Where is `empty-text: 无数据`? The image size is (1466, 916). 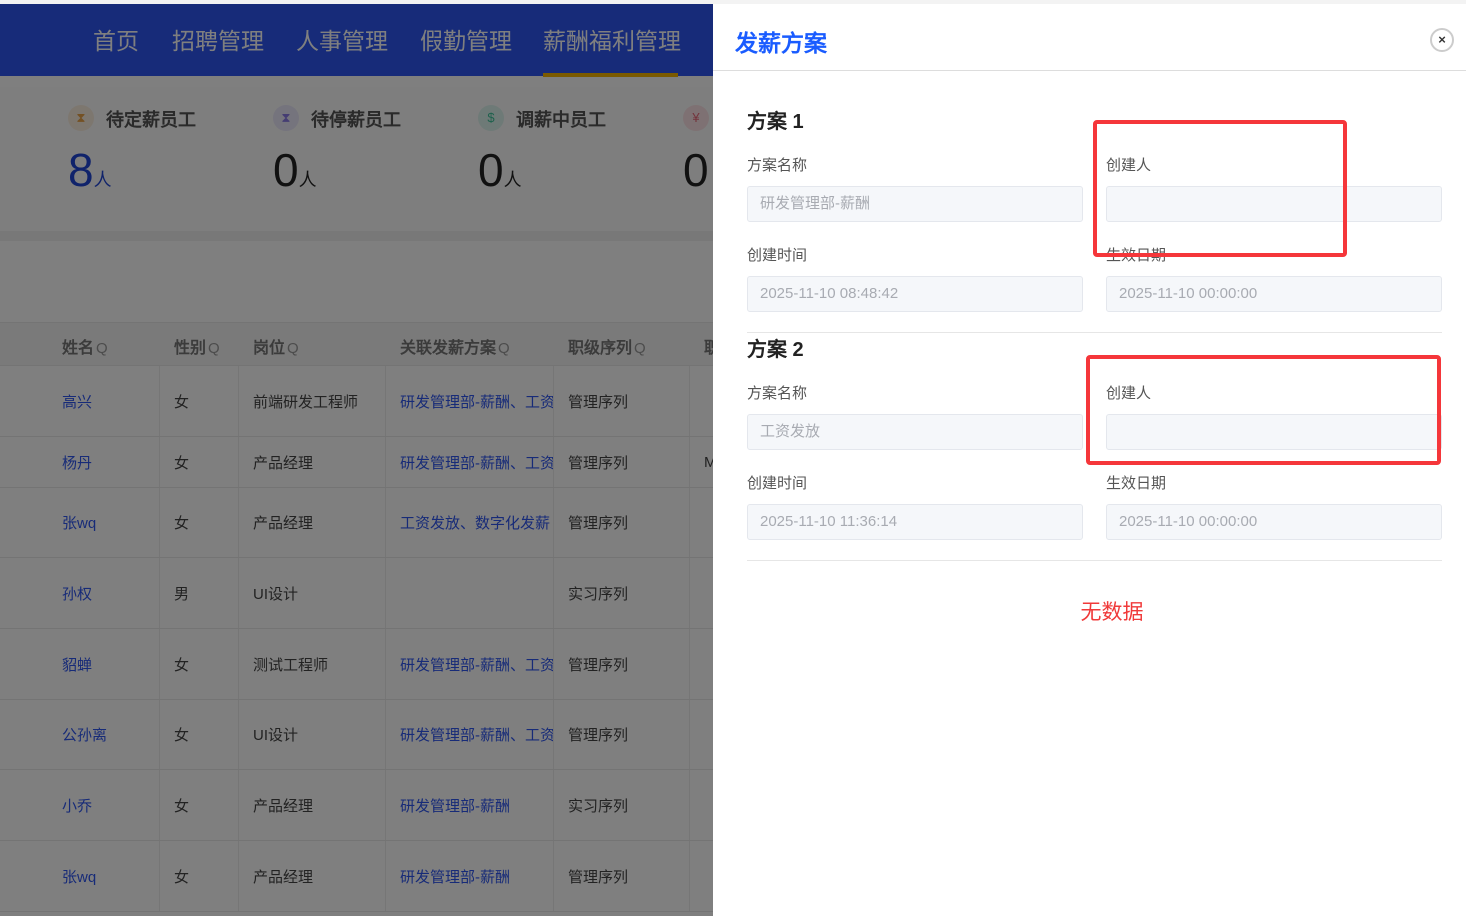
empty-text: 无数据 is located at coordinates (1112, 612).